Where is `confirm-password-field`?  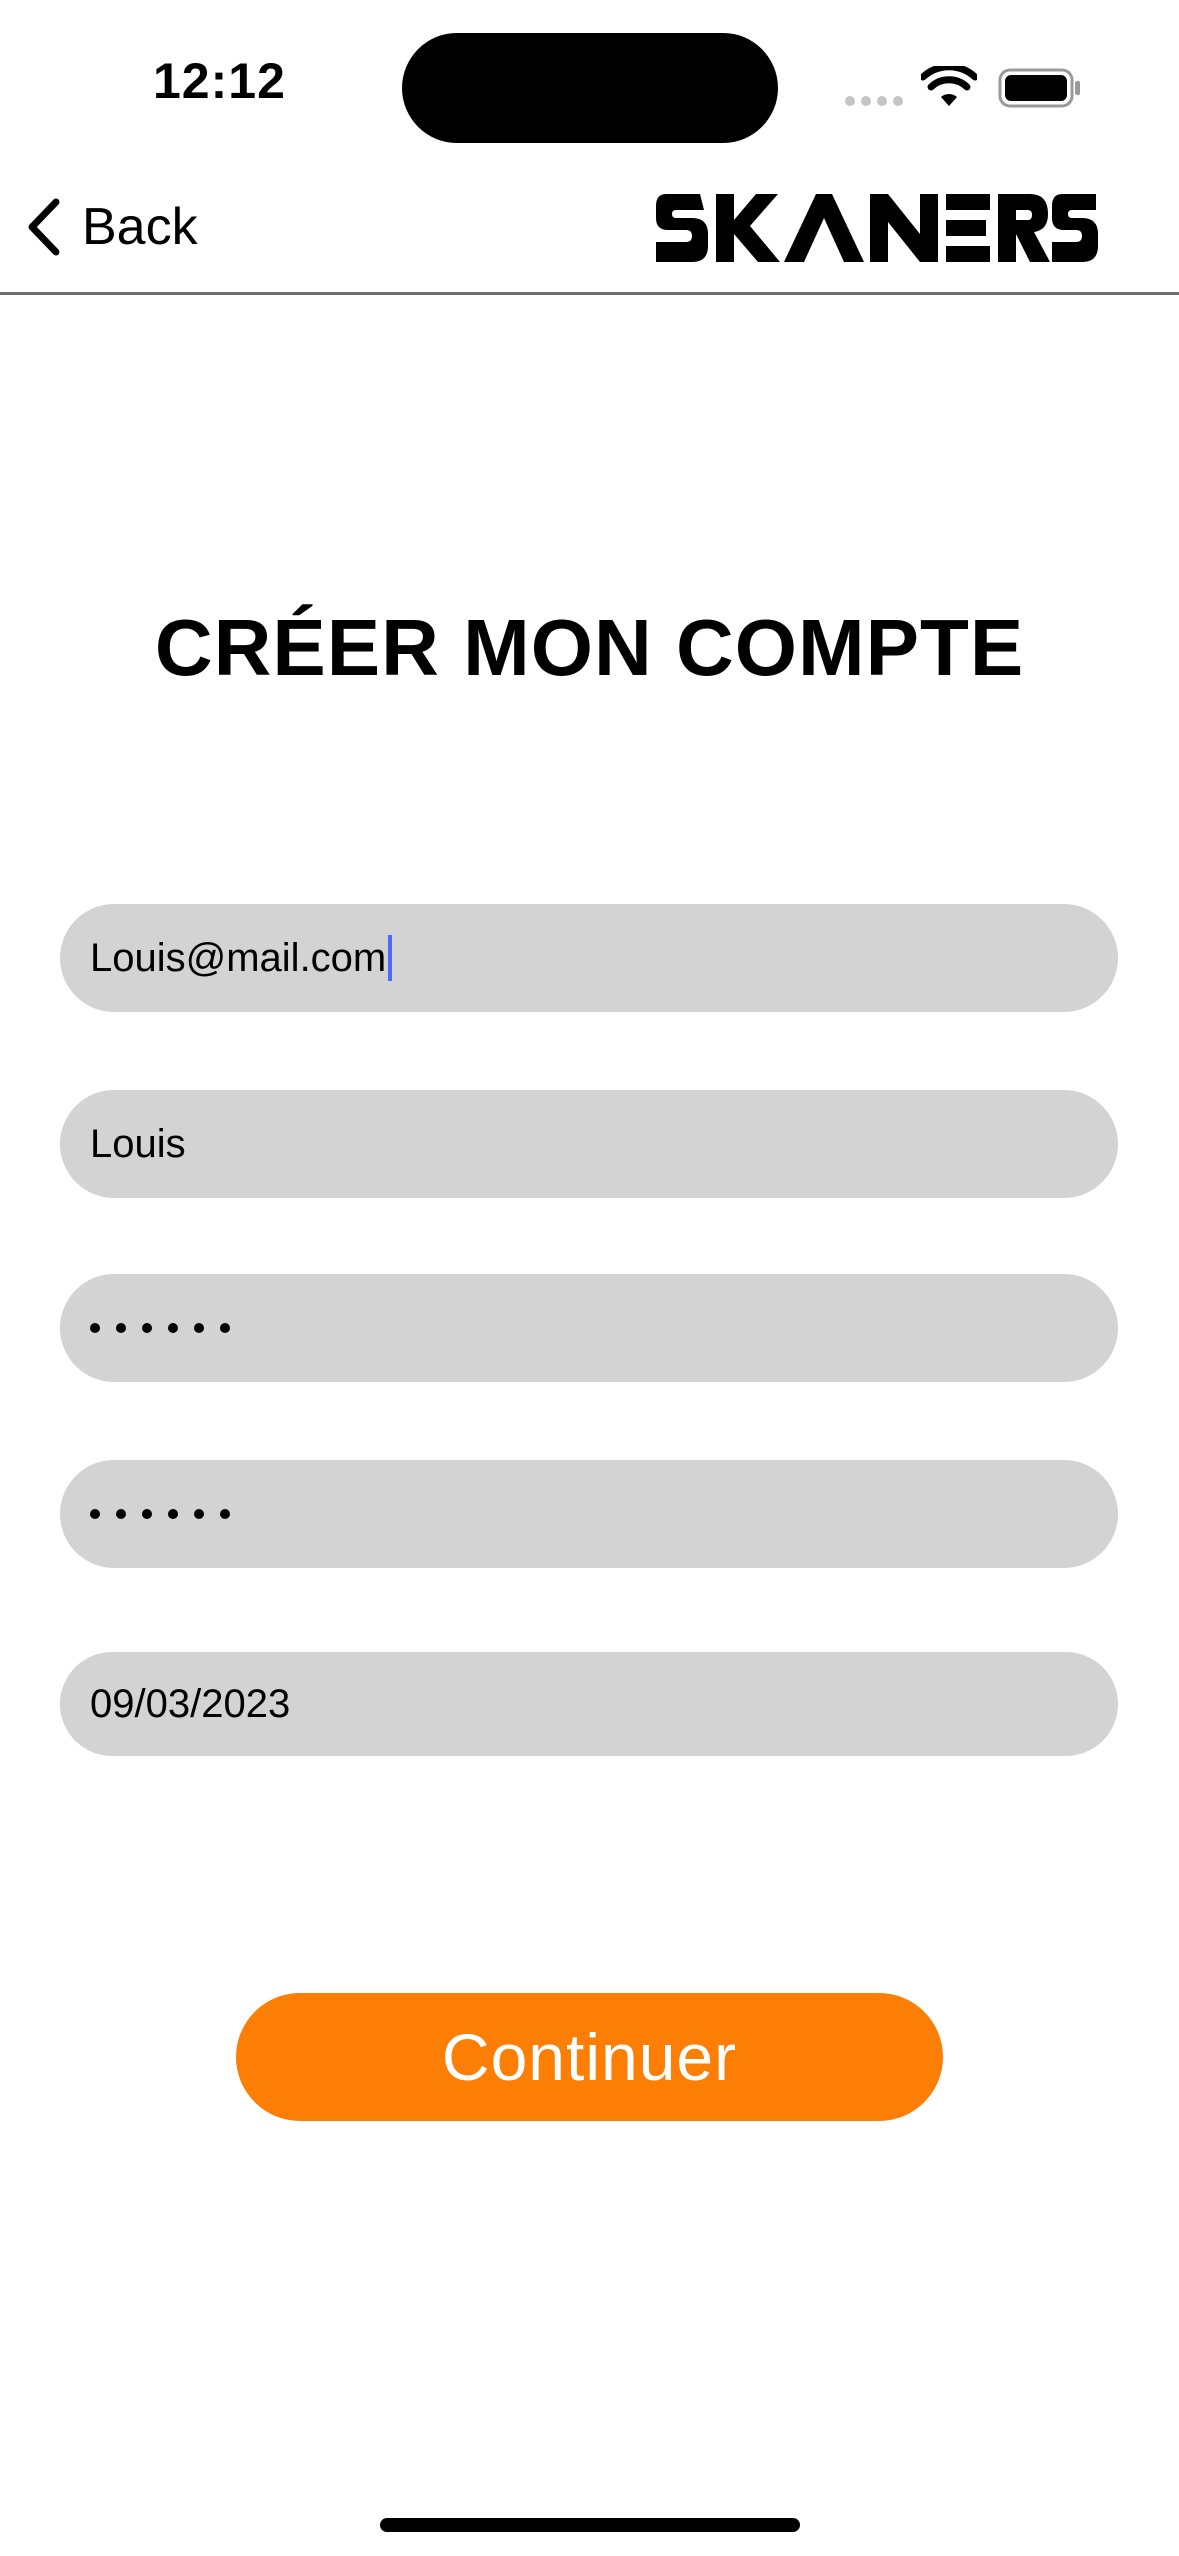
confirm-password-field is located at coordinates (589, 1514).